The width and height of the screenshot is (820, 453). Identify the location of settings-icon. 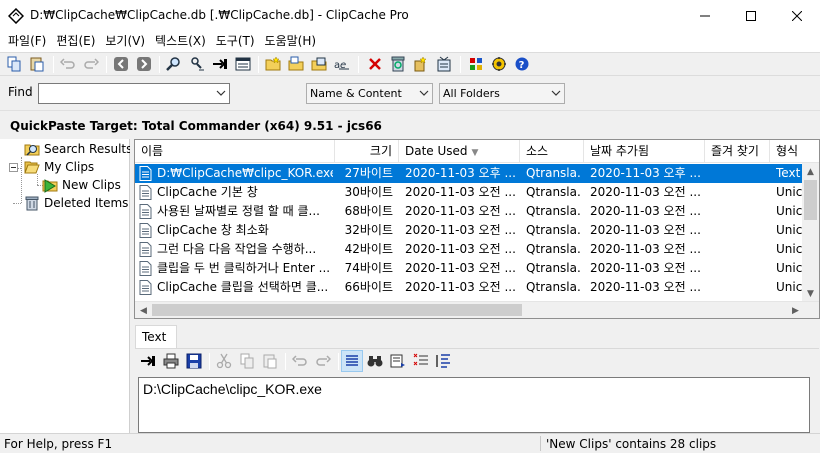
(499, 64).